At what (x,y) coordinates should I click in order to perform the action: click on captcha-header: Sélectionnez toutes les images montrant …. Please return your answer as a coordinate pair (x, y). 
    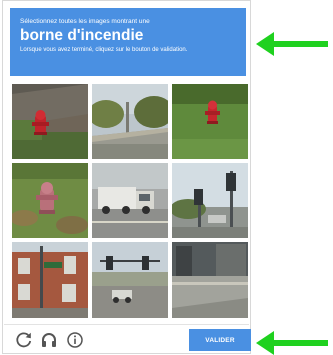
    Looking at the image, I should click on (128, 42).